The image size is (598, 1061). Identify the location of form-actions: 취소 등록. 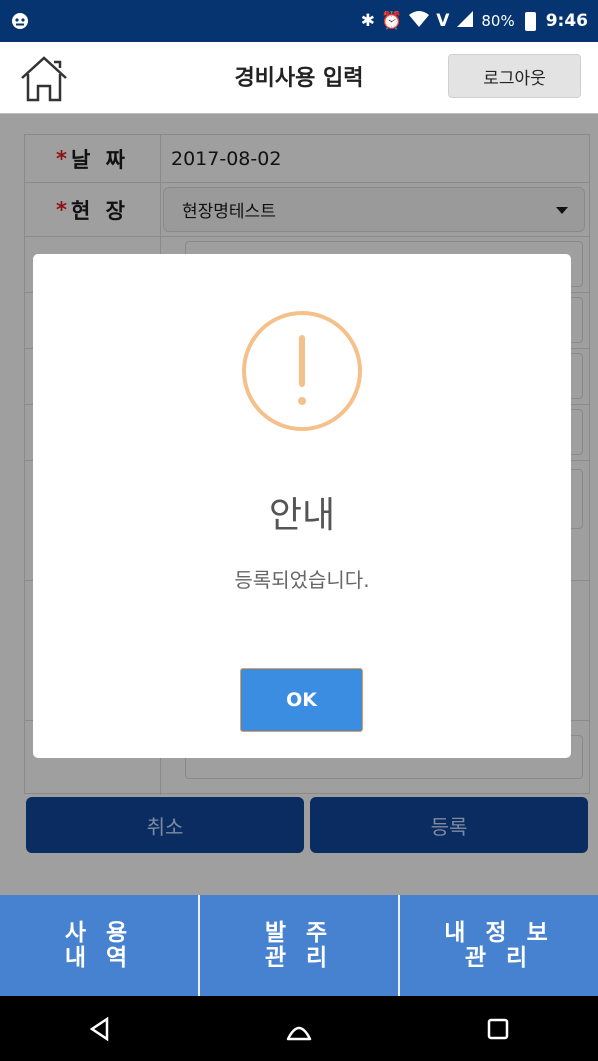
(307, 825).